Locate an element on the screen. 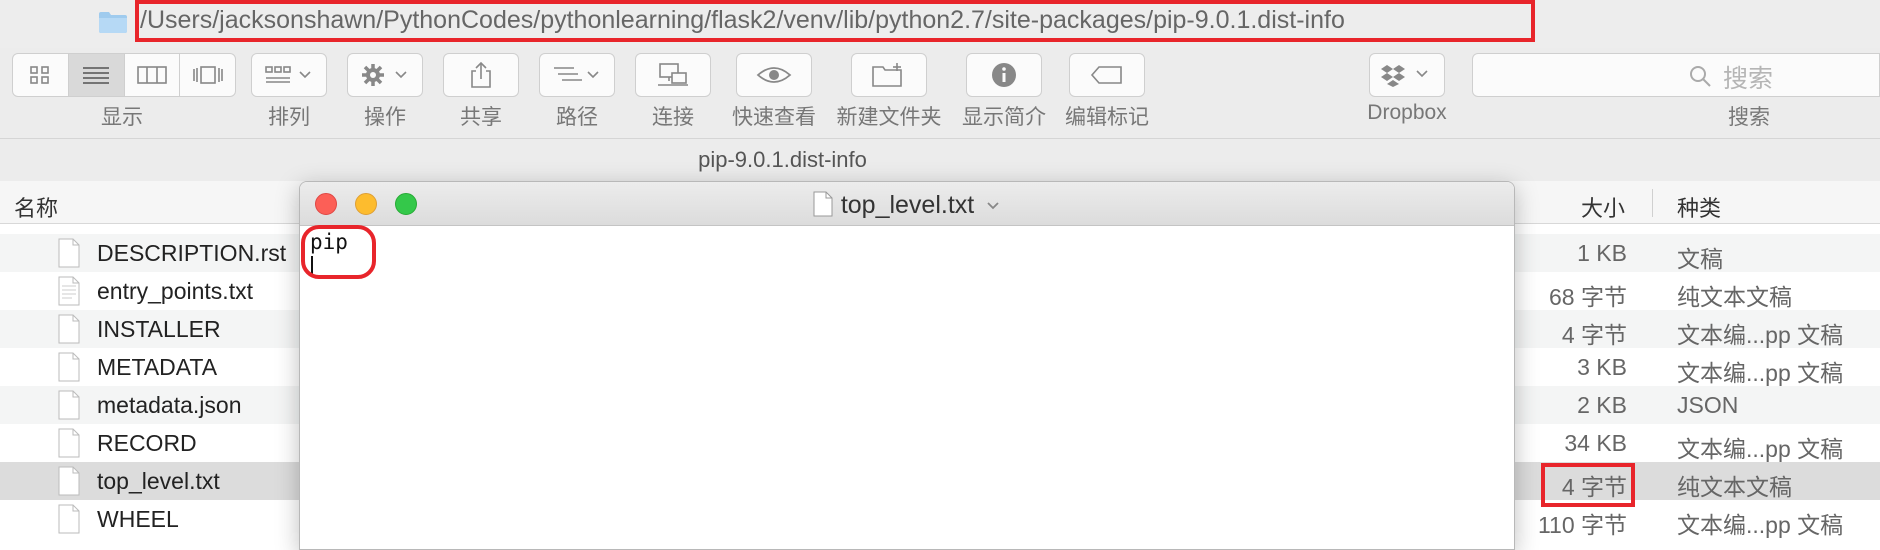 The image size is (1880, 550). search-placeholder: 搜索 is located at coordinates (1748, 79).